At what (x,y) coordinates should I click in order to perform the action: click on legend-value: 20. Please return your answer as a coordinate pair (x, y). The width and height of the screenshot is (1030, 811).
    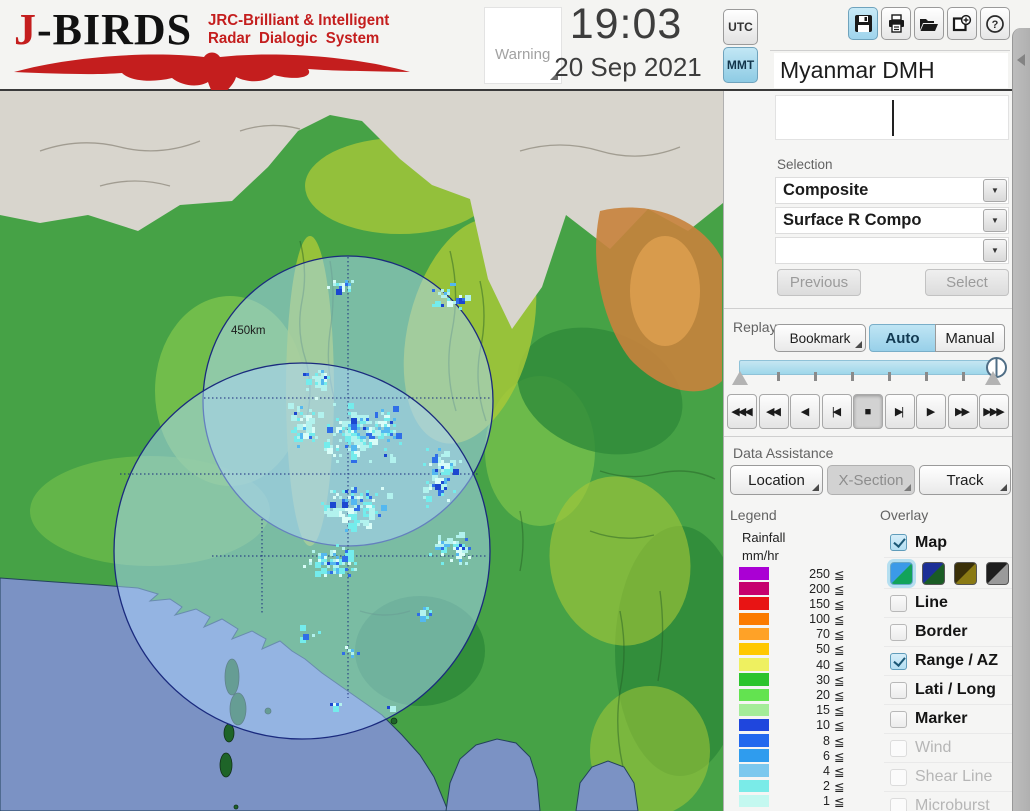
    Looking at the image, I should click on (823, 695).